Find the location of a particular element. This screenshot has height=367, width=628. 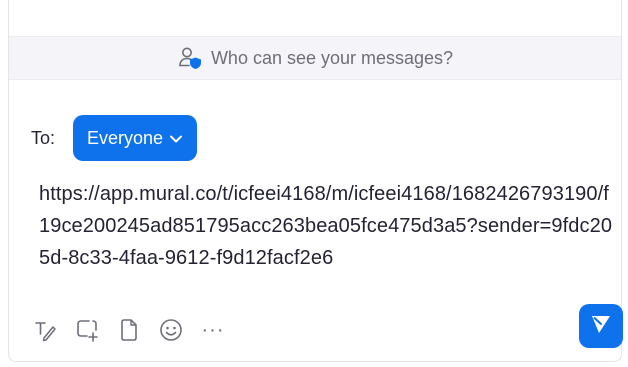

message-visibility-bar: Who can see your messages? is located at coordinates (315, 58).